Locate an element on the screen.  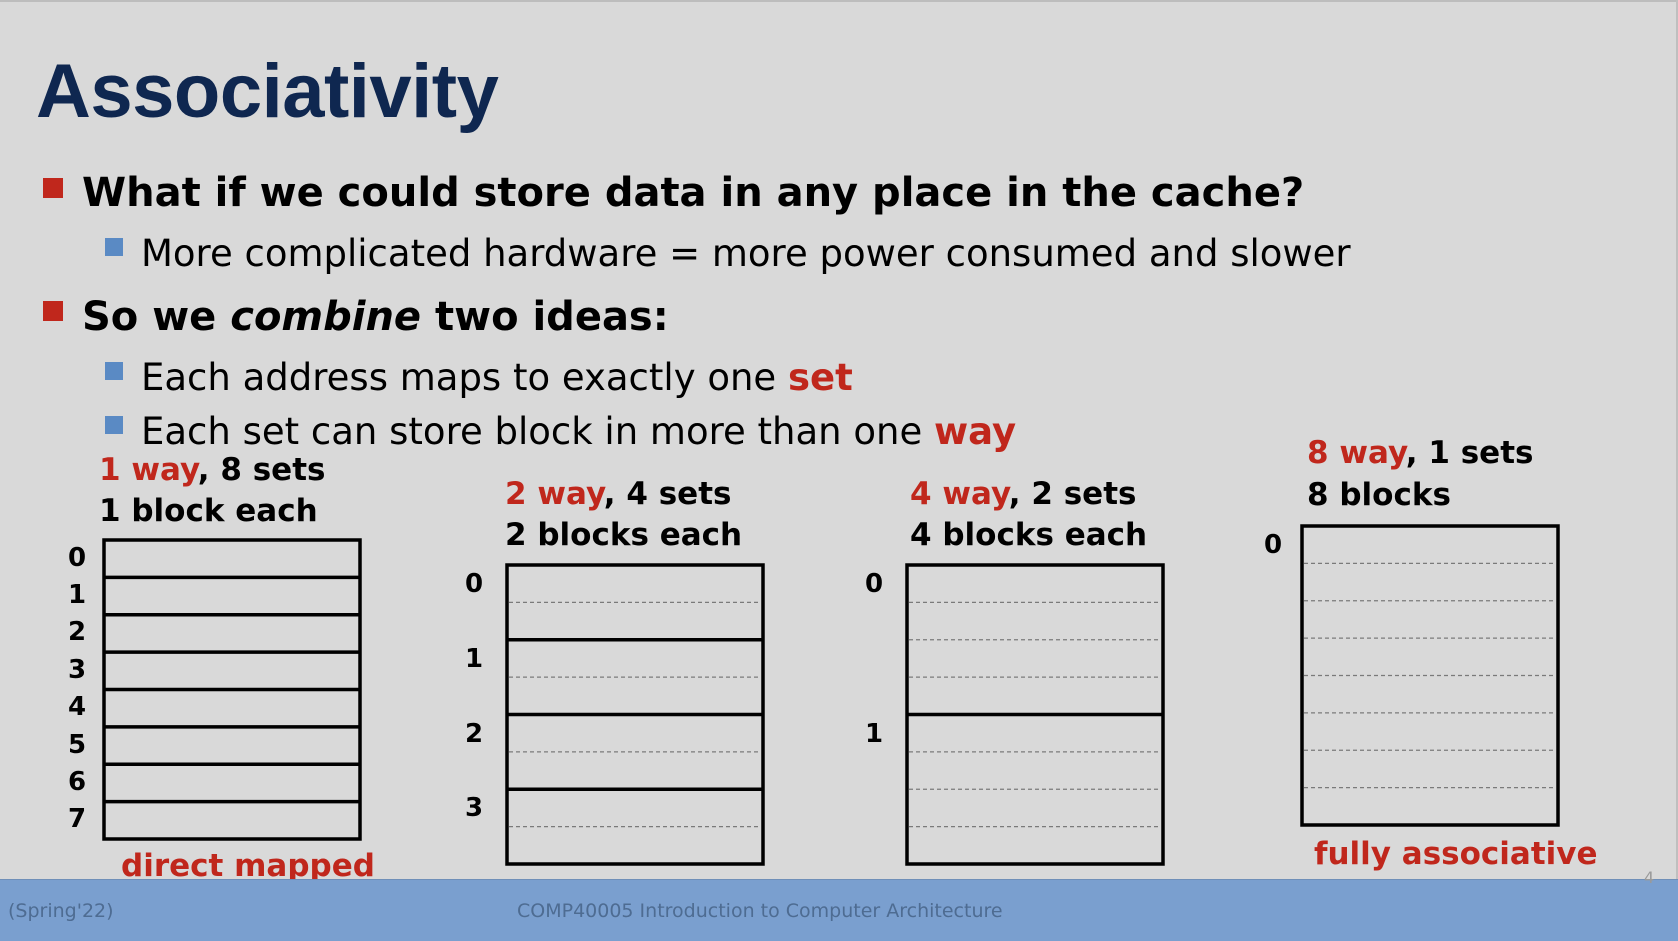
sub-bullet-set: Each address maps to exactly one set is located at coordinates (497, 377).